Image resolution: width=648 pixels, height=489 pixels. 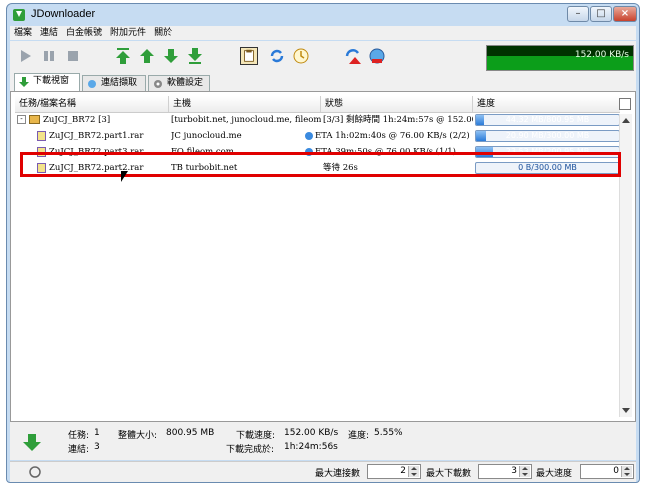 I want to click on total-size-value: 800.95 MB, so click(x=190, y=433).